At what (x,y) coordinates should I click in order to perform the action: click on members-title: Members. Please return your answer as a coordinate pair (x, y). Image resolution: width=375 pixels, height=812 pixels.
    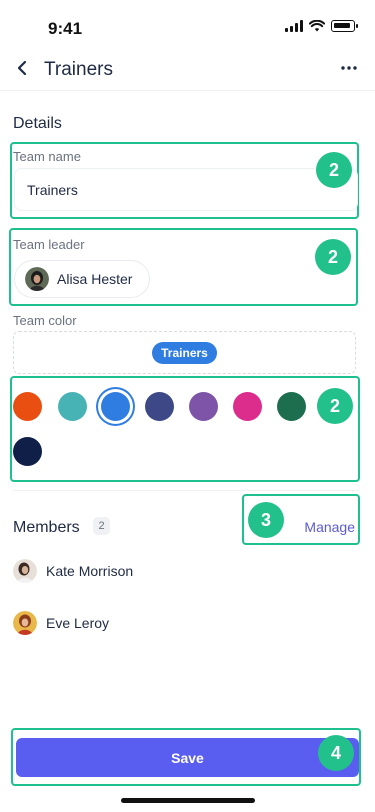
    Looking at the image, I should click on (46, 527).